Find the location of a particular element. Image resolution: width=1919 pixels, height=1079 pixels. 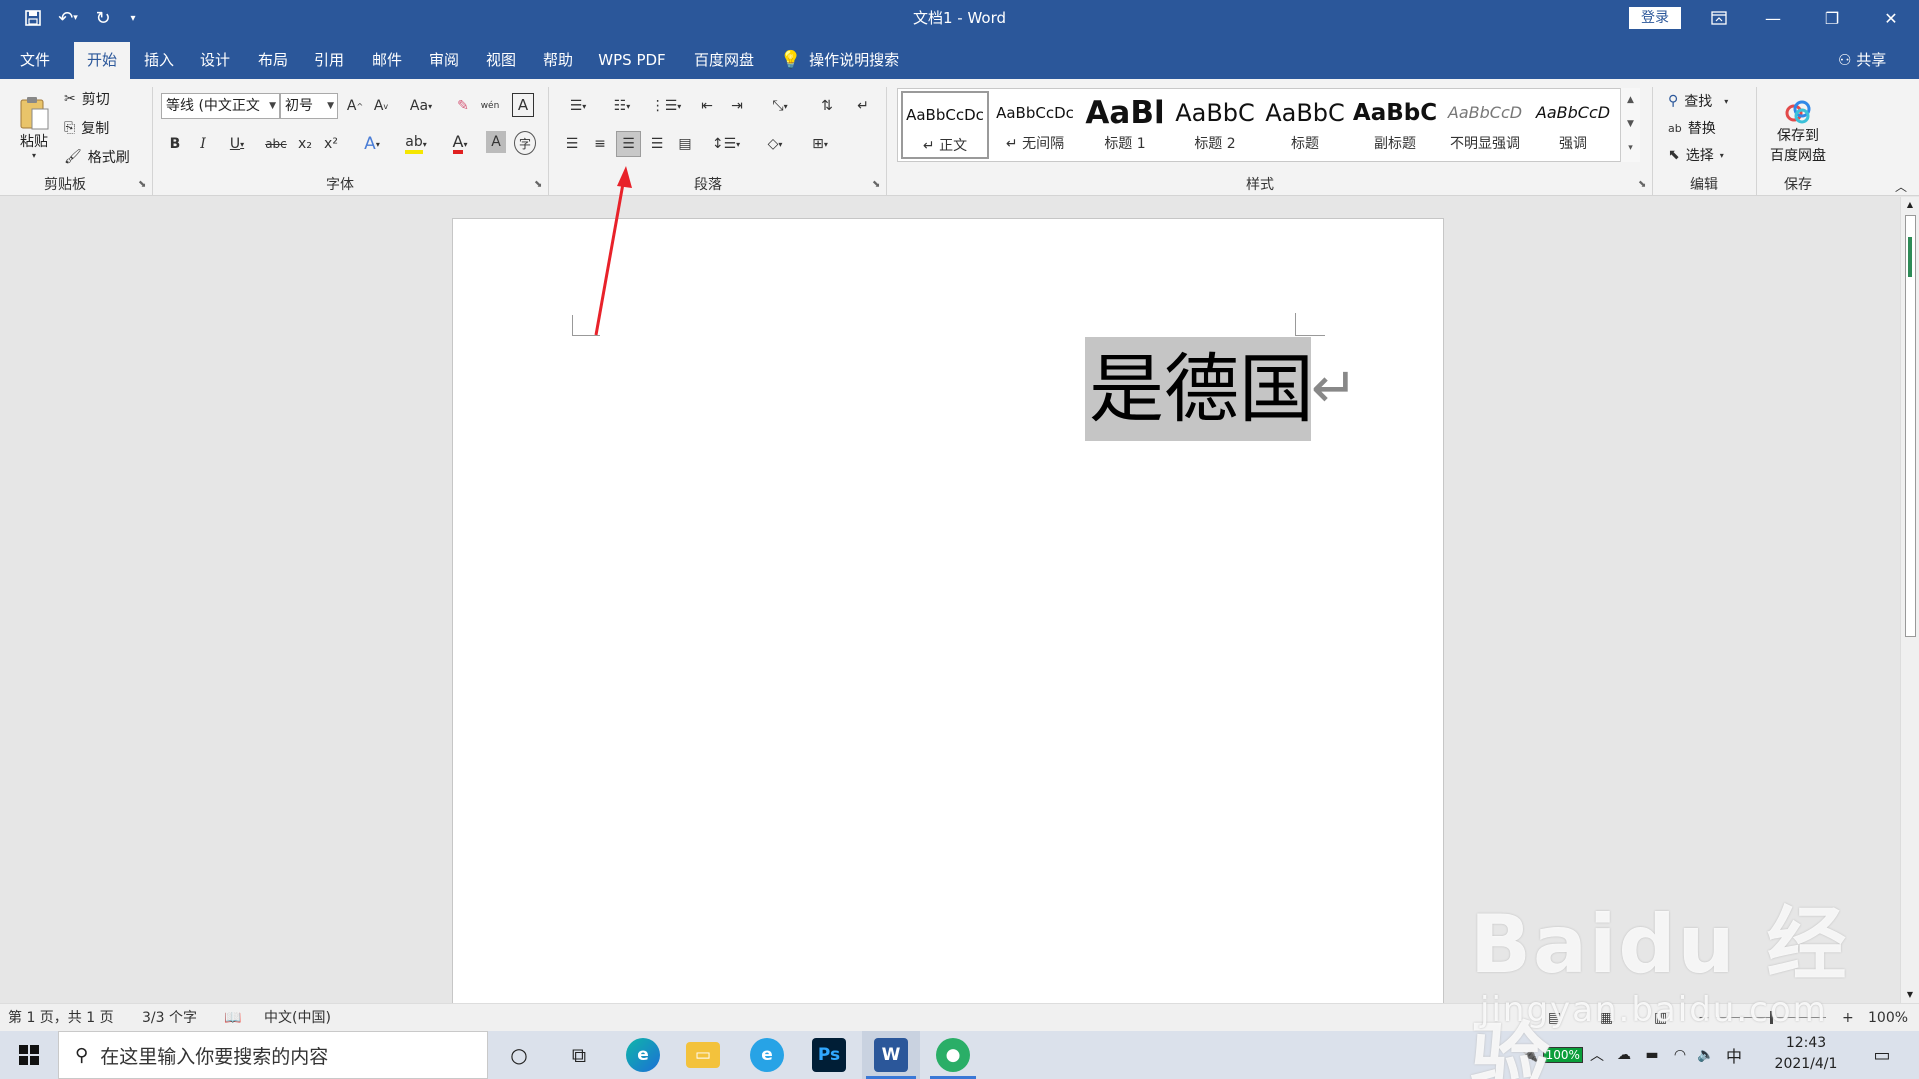

underline-button: U ▾ is located at coordinates (237, 144).